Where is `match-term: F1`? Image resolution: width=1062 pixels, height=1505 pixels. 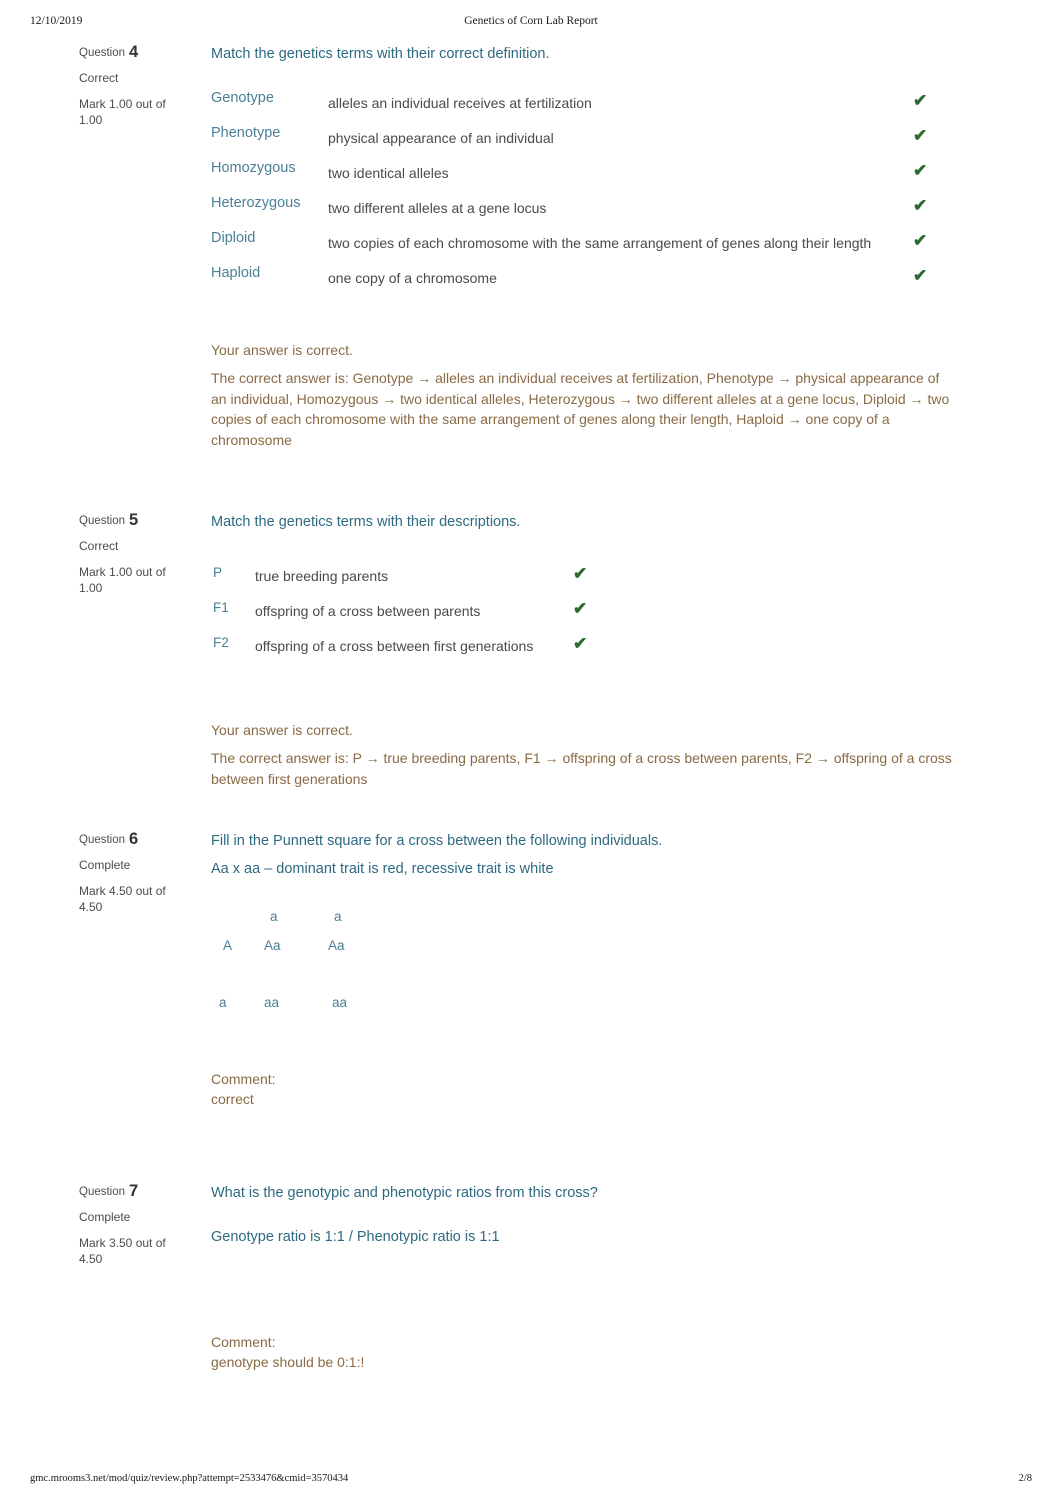 match-term: F1 is located at coordinates (221, 607).